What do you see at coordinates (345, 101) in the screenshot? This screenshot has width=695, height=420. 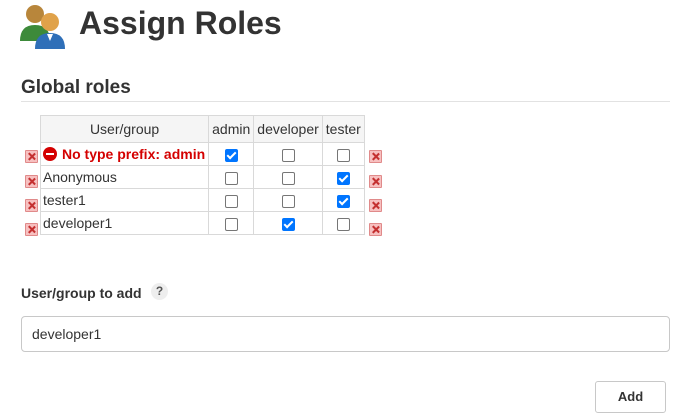 I see `section-divider` at bounding box center [345, 101].